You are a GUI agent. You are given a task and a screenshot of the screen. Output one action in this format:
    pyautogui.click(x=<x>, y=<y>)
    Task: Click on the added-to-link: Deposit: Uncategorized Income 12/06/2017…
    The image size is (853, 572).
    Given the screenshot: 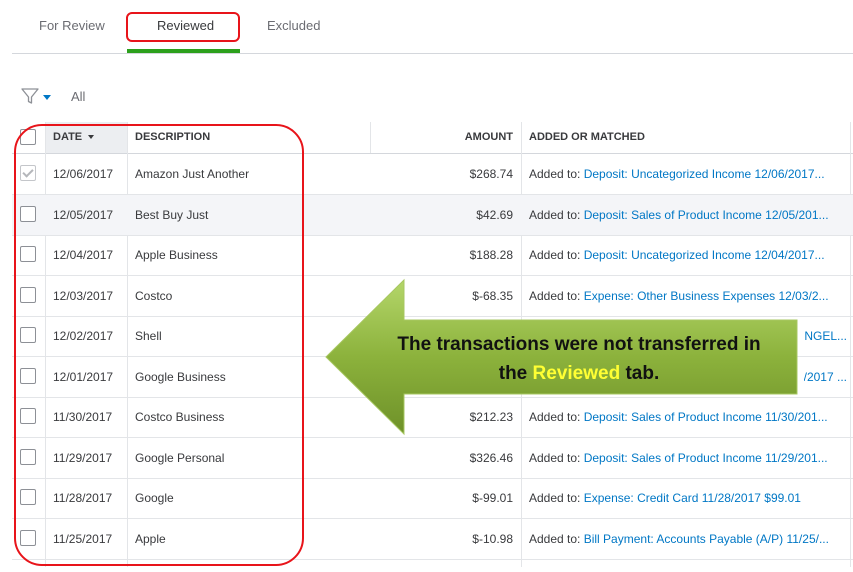 What is the action you would take?
    pyautogui.click(x=704, y=174)
    